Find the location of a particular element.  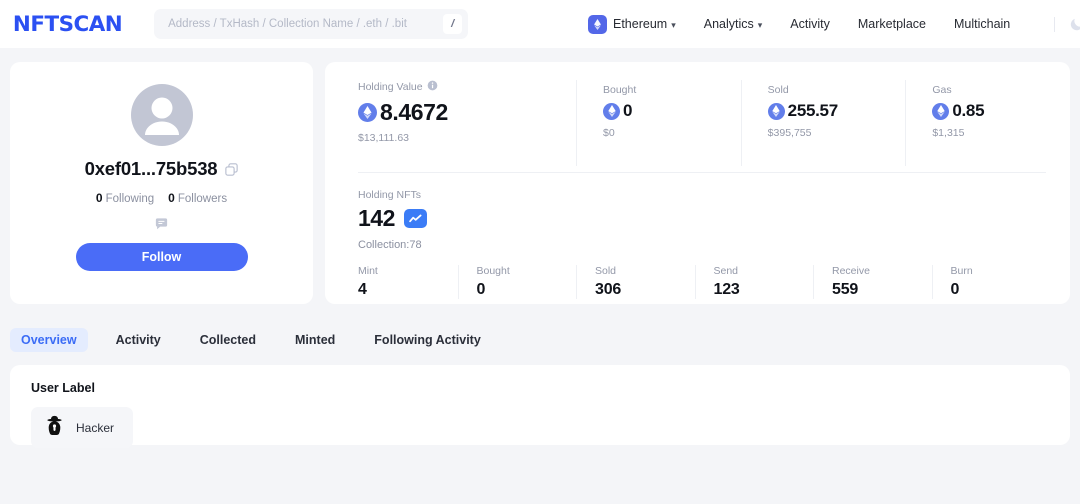

tab-minted: Minted is located at coordinates (315, 340).